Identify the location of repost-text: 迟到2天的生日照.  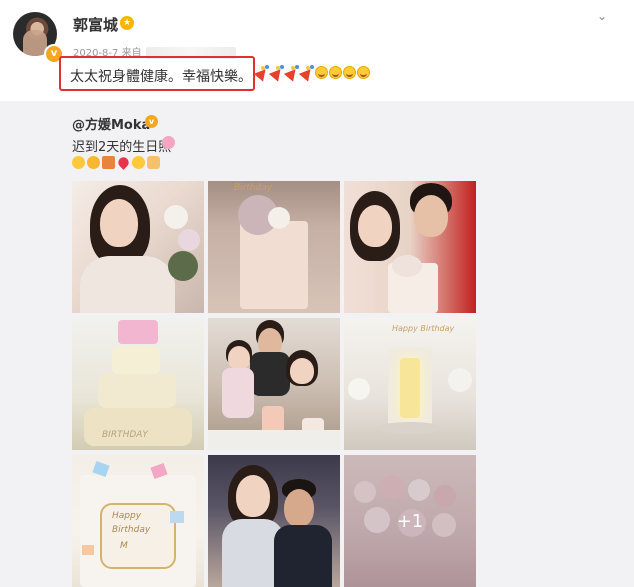
(122, 147).